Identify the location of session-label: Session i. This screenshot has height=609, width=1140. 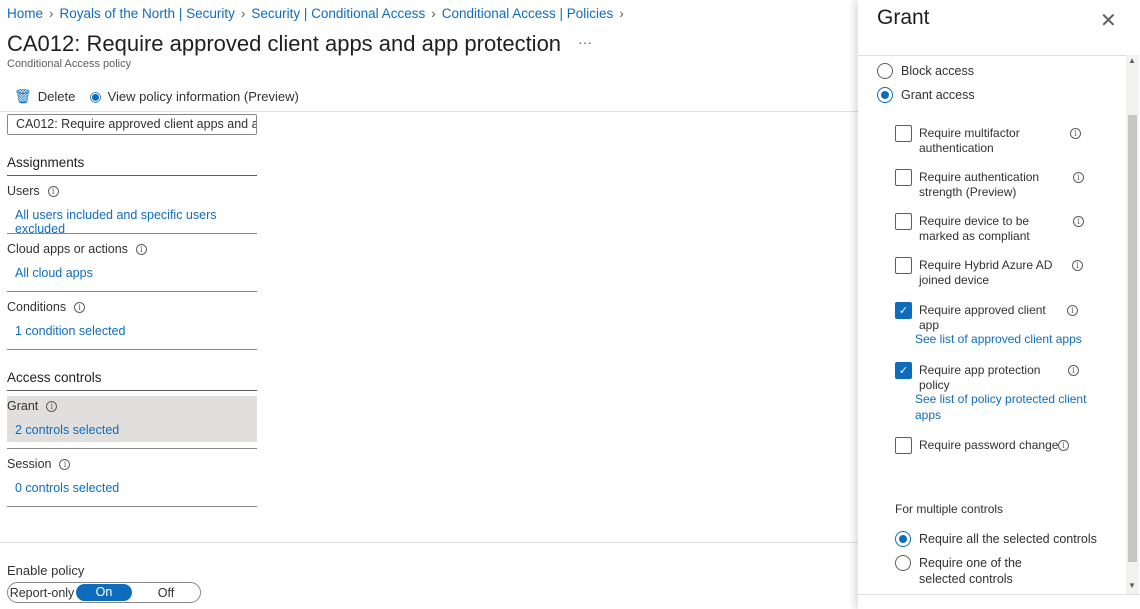
(132, 464).